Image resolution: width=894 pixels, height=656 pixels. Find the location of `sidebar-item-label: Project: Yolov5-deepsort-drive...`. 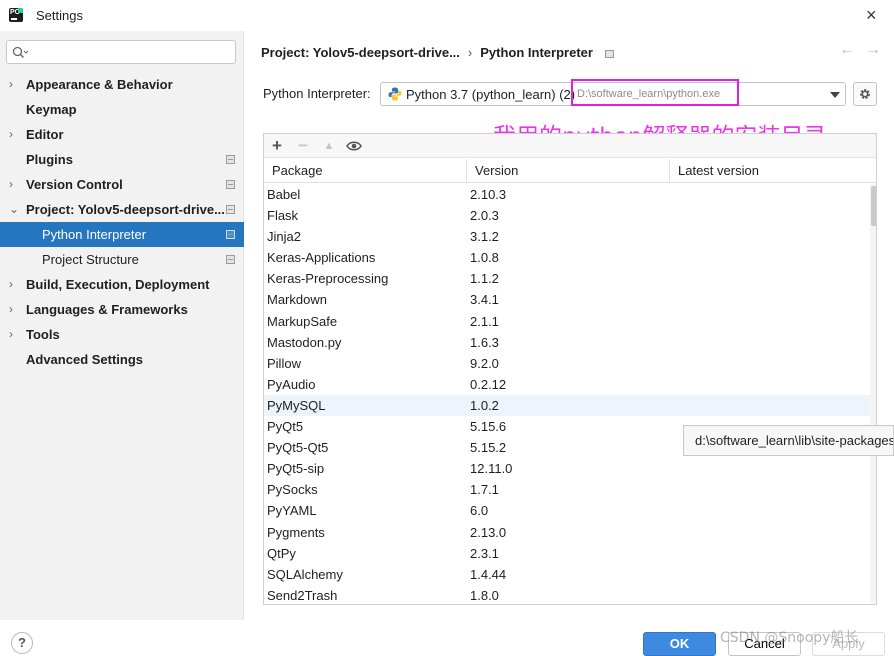

sidebar-item-label: Project: Yolov5-deepsort-drive... is located at coordinates (125, 209).